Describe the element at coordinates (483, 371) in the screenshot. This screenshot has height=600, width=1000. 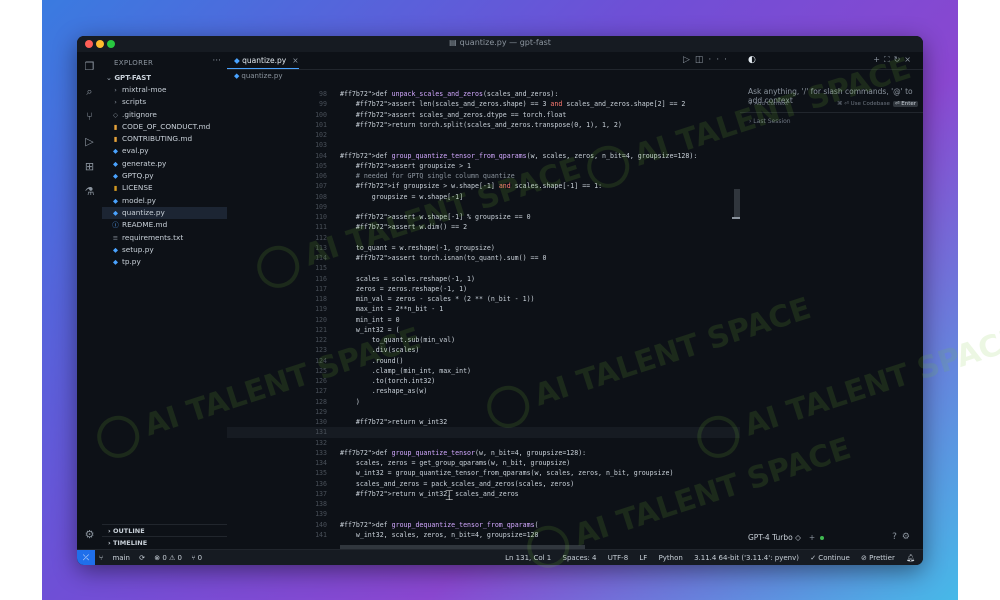
I see `code-line: 125 .clamp_(min_int, max_int)` at that location.